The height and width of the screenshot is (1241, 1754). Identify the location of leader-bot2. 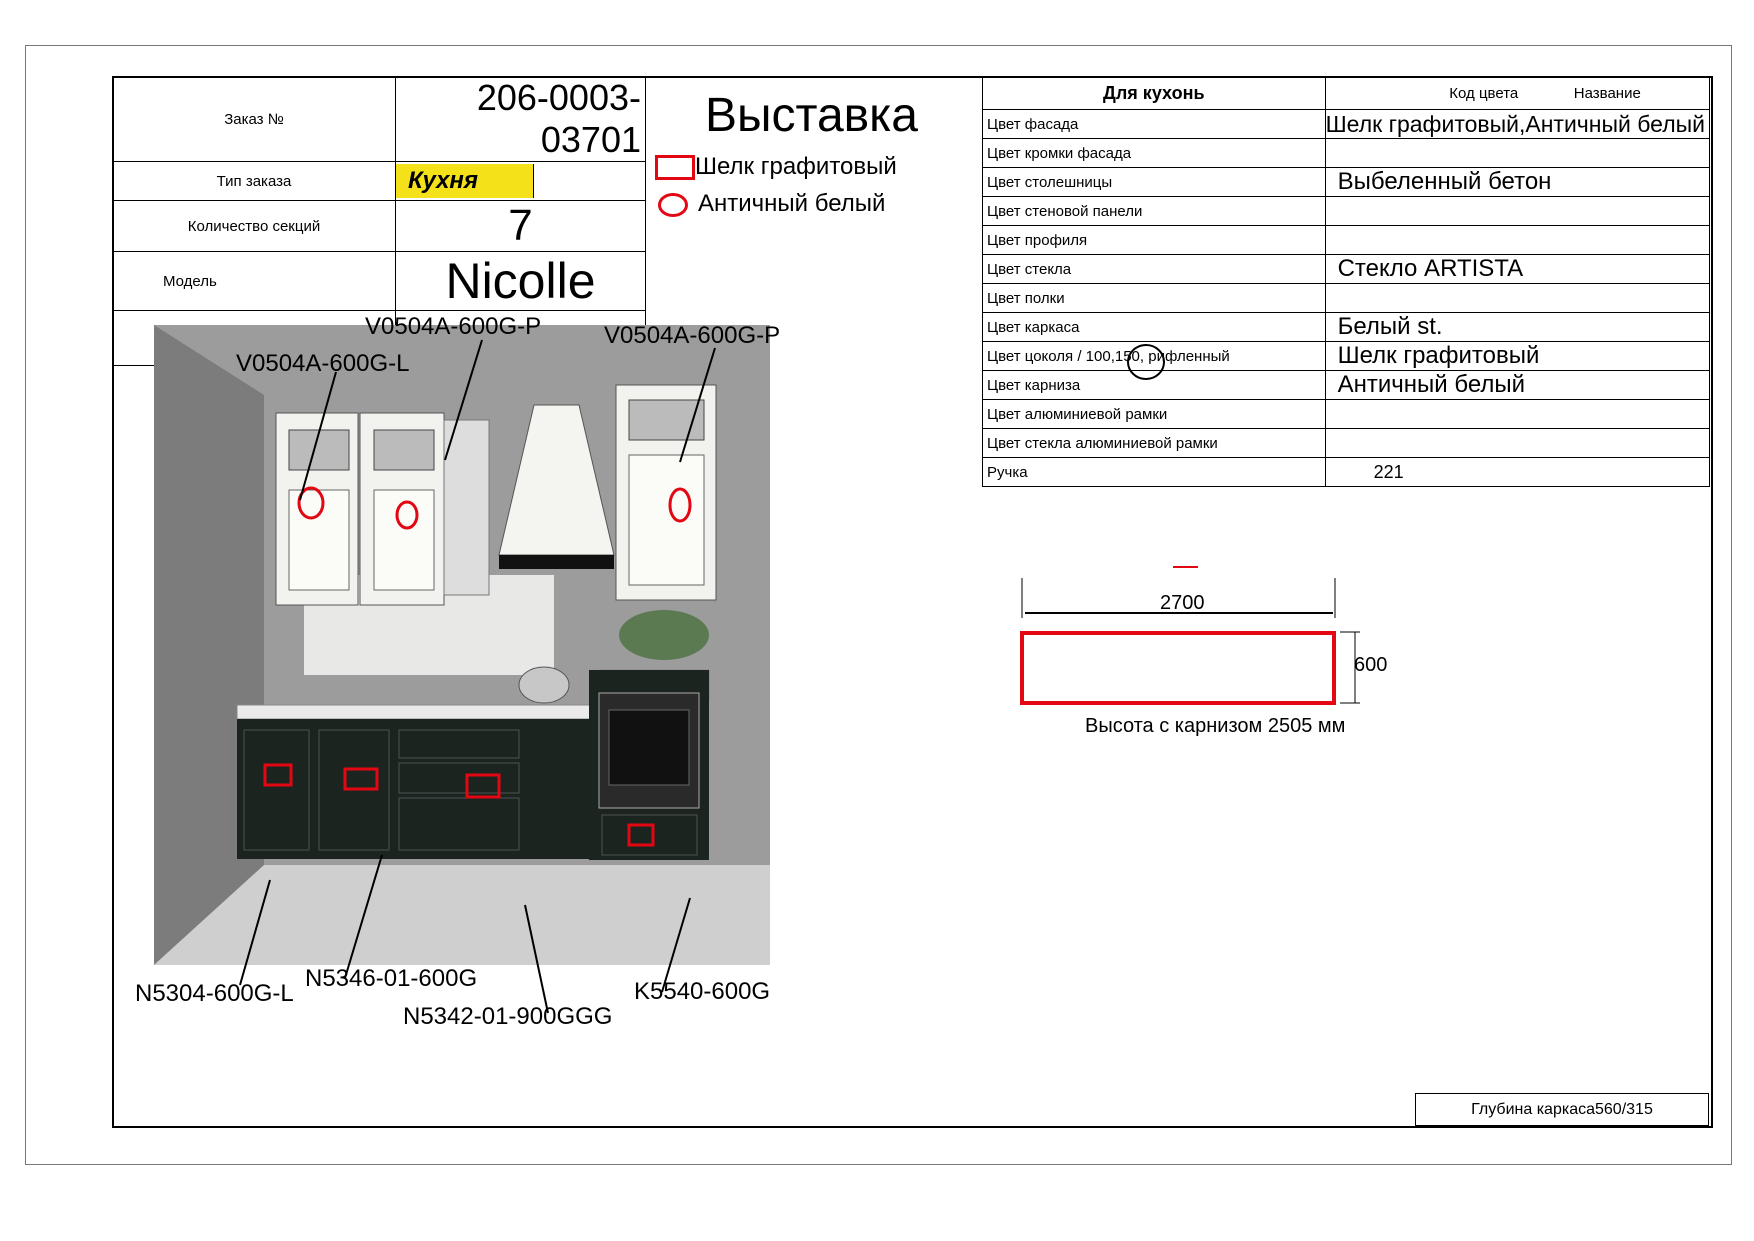
(363, 916).